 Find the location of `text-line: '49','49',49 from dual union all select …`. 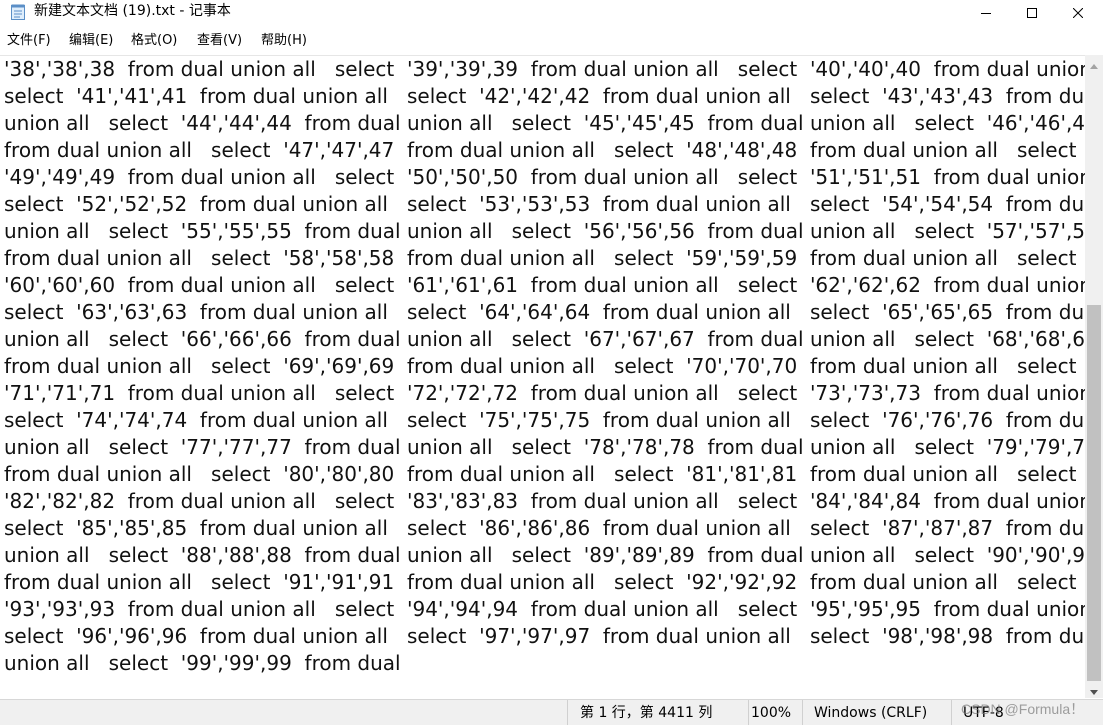

text-line: '49','49',49 from dual union all select … is located at coordinates (544, 177).